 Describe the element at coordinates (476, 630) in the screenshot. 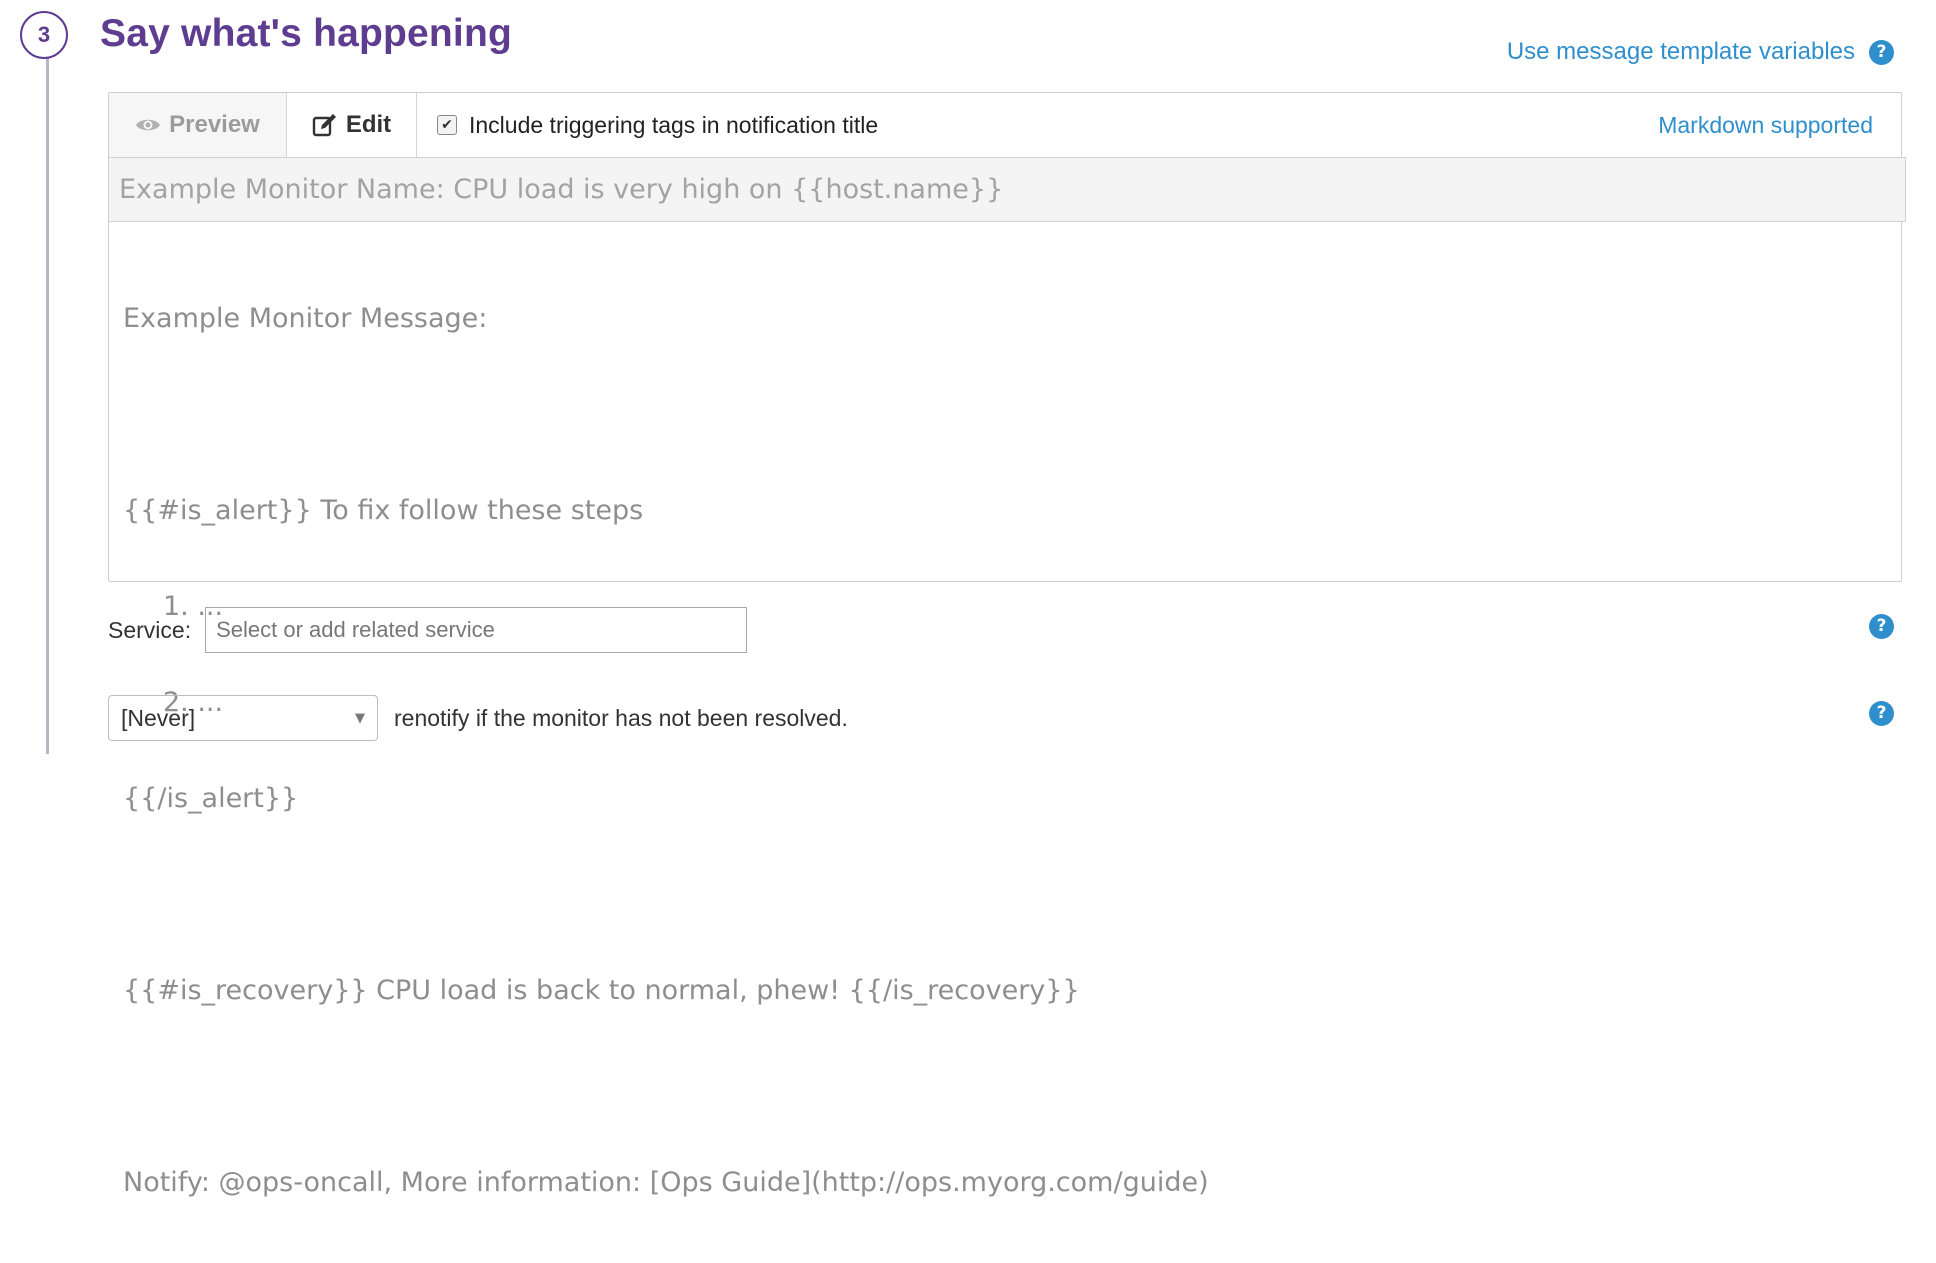

I see `service-input: Select or add related service` at that location.